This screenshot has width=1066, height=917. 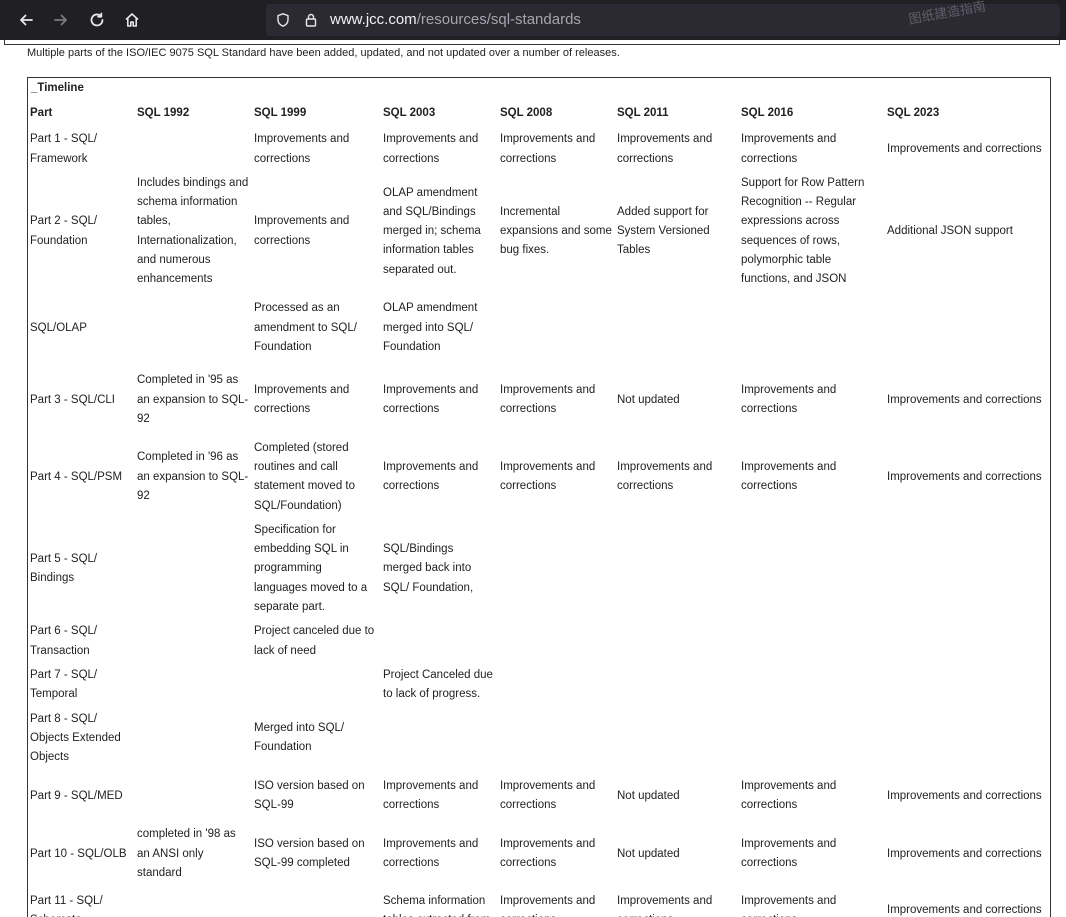 I want to click on release-cell: Additional JSON support, so click(x=950, y=231).